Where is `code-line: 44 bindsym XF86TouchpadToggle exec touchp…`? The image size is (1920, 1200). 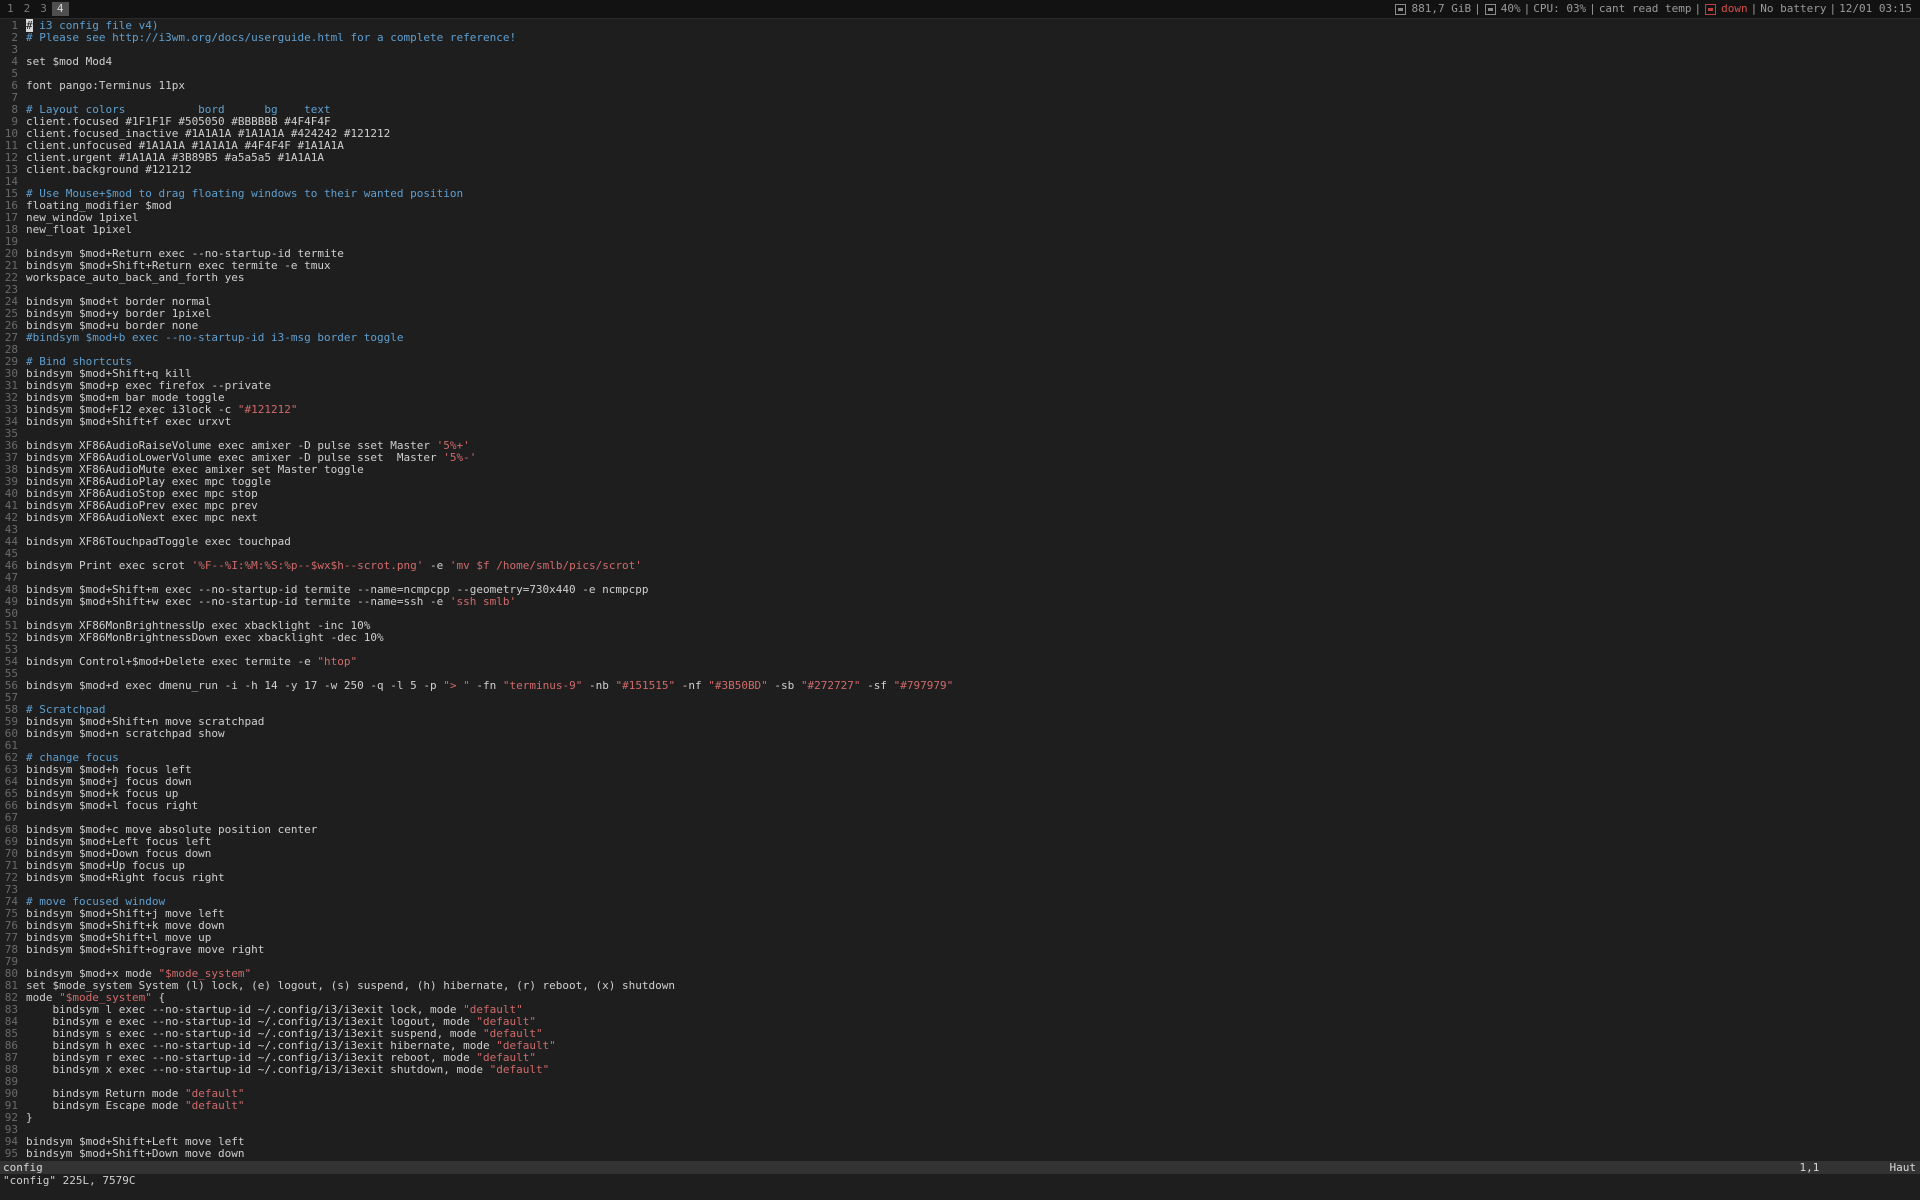
code-line: 44 bindsym XF86TouchpadToggle exec touchp… is located at coordinates (960, 542).